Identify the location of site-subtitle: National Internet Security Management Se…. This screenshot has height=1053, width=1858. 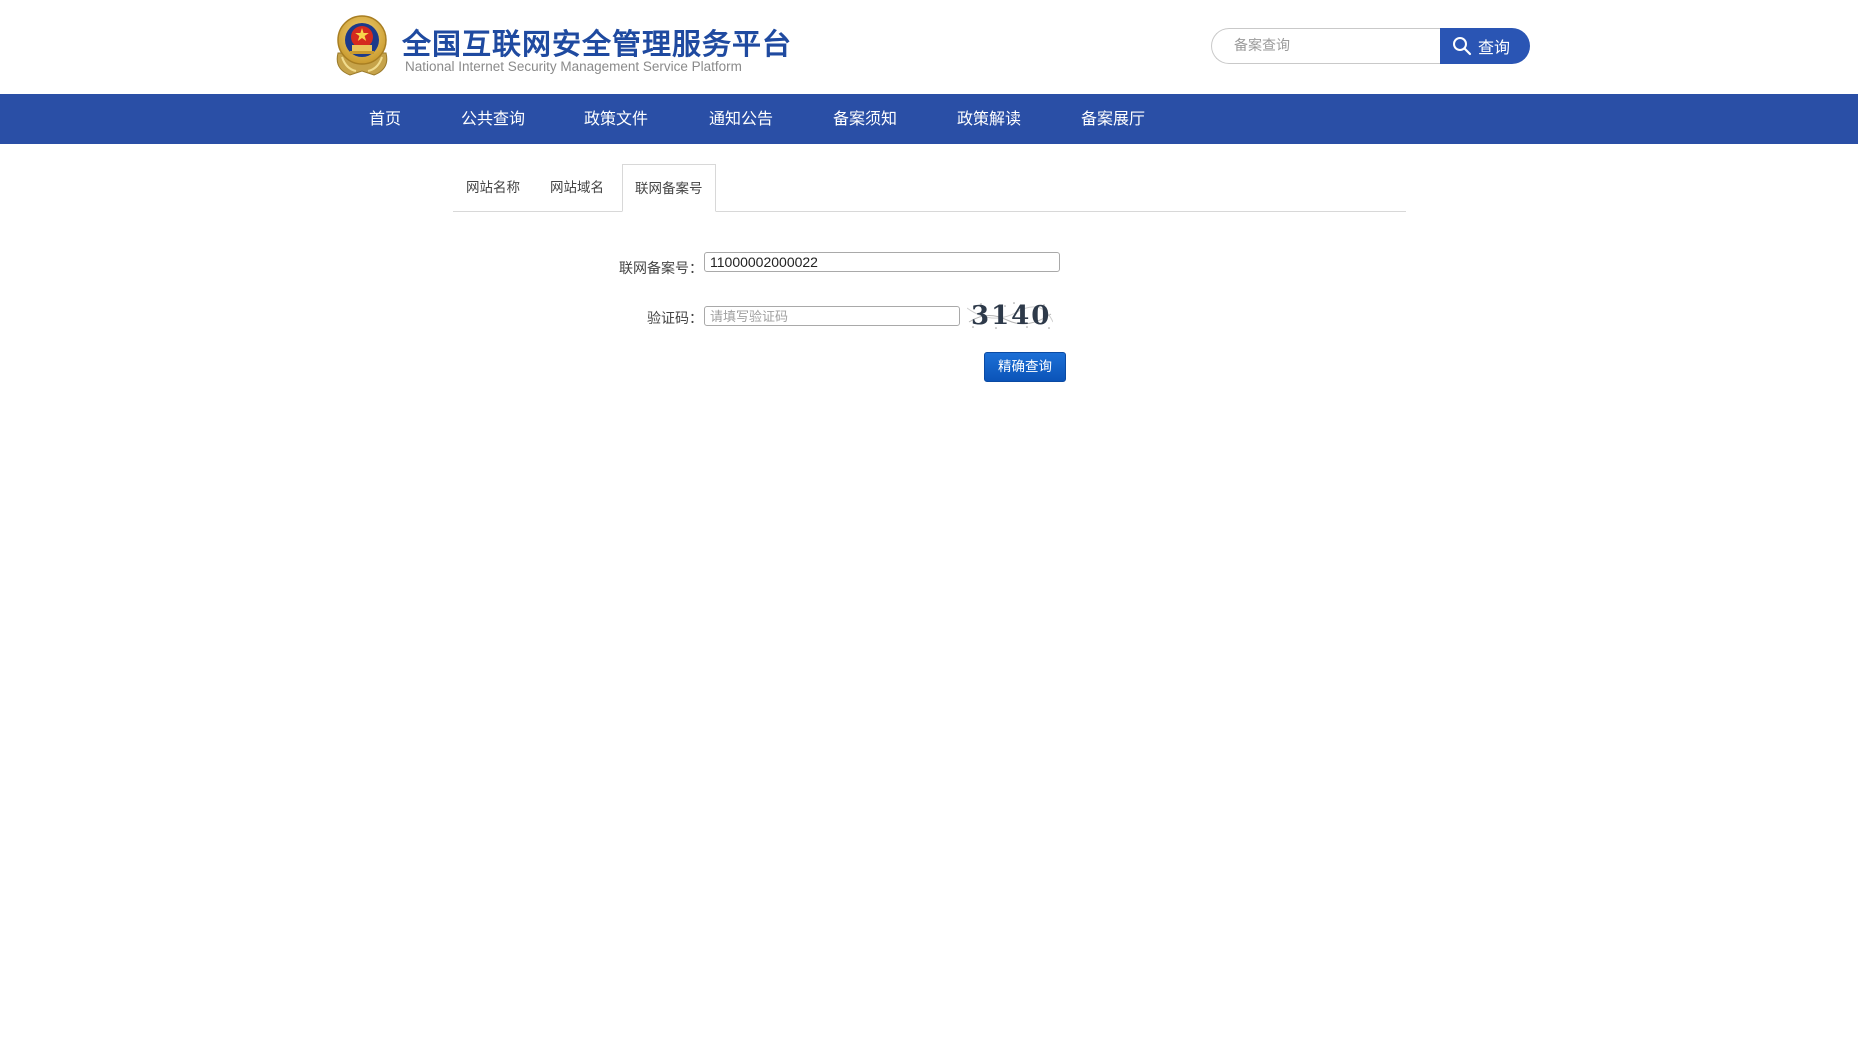
(573, 66).